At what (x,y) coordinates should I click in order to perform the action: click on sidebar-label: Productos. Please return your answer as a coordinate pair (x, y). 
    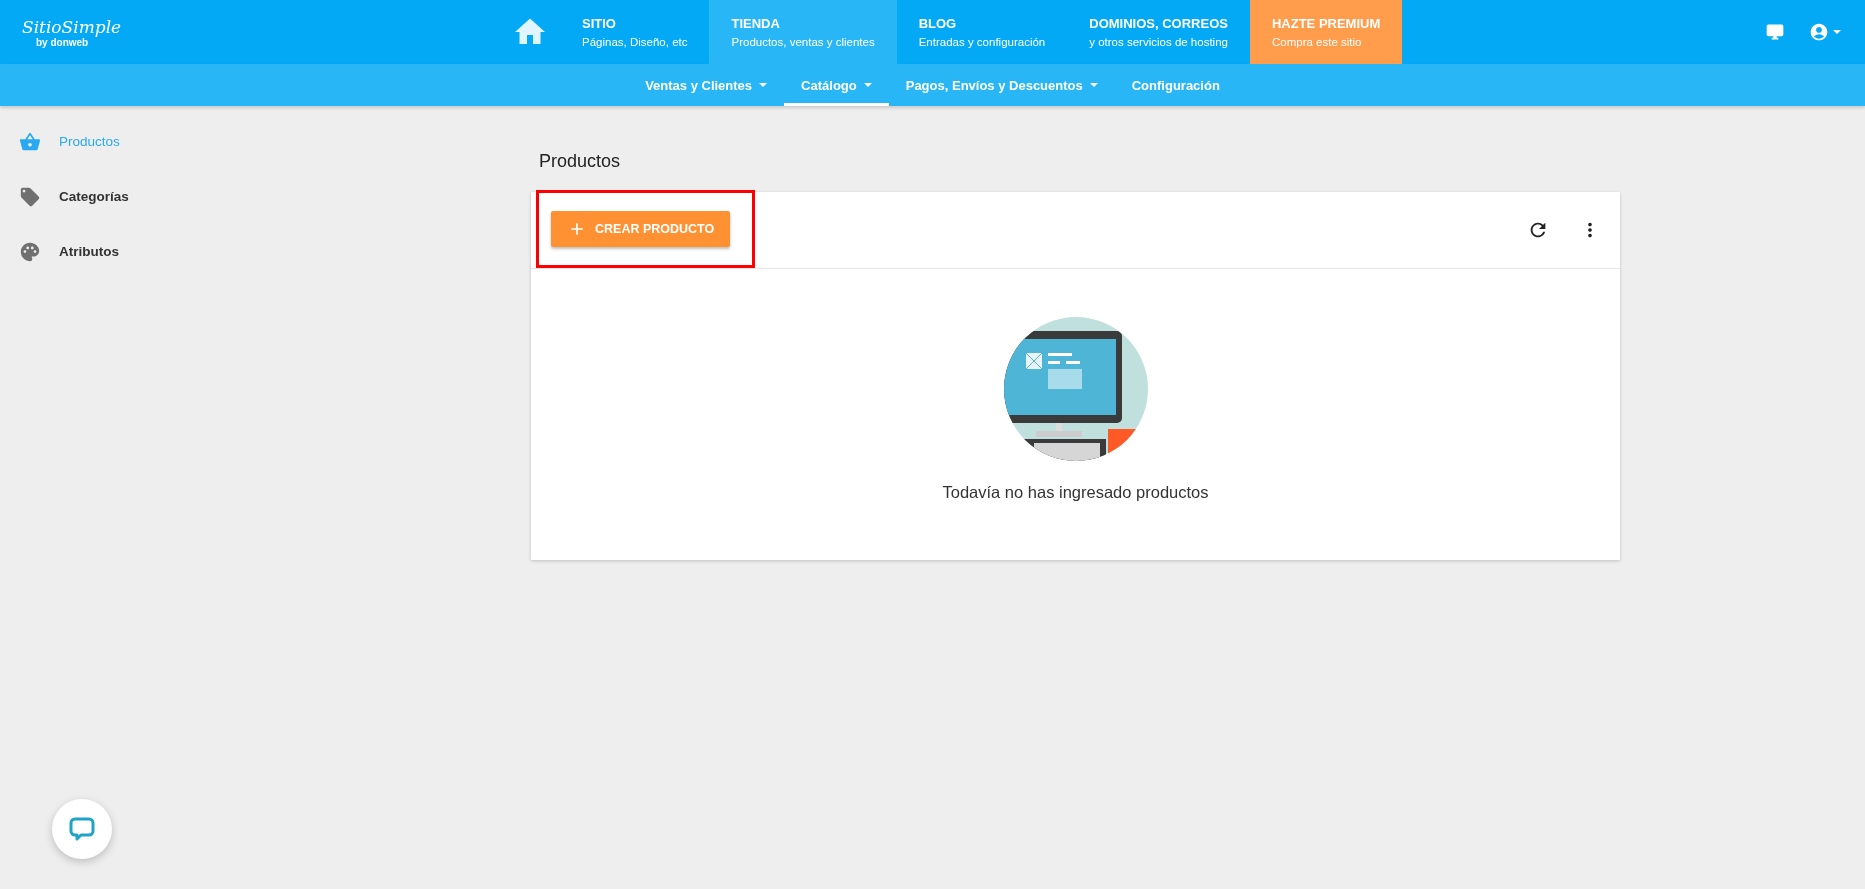
    Looking at the image, I should click on (89, 141).